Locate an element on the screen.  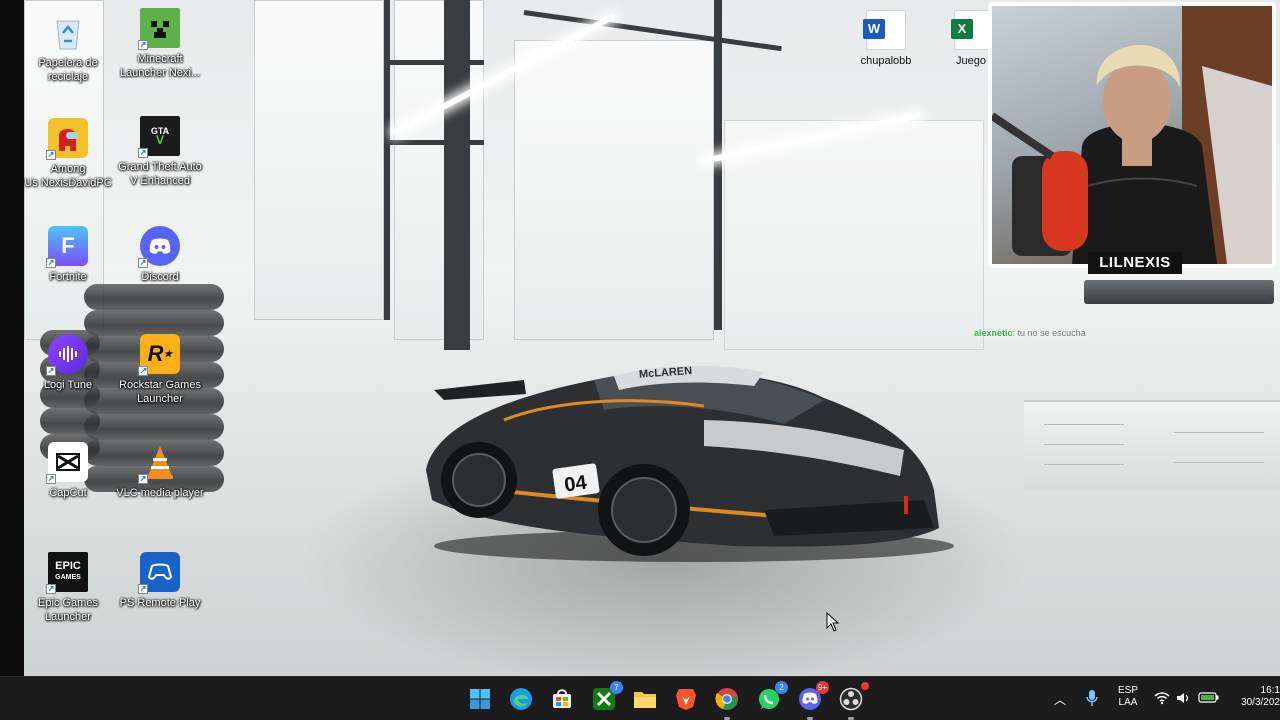
obs-icon is located at coordinates (851, 699).